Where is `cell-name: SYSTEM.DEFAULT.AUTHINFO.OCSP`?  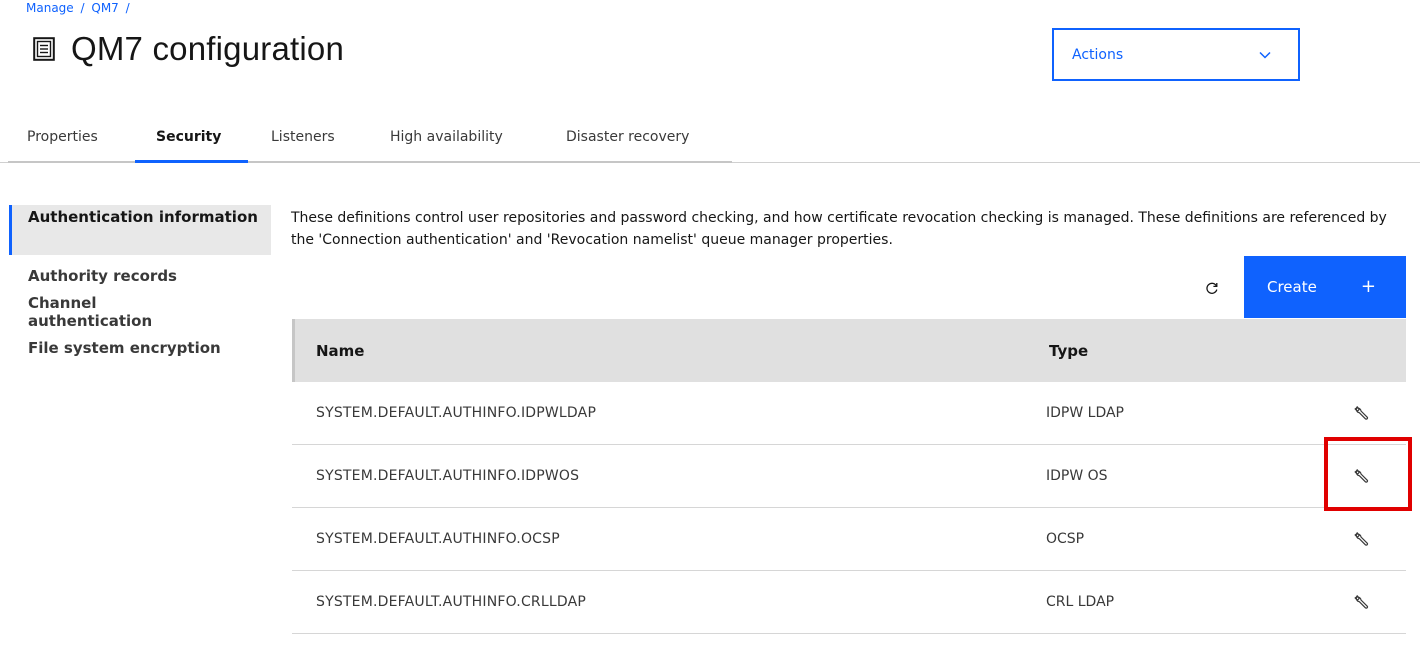 cell-name: SYSTEM.DEFAULT.AUTHINFO.OCSP is located at coordinates (438, 539).